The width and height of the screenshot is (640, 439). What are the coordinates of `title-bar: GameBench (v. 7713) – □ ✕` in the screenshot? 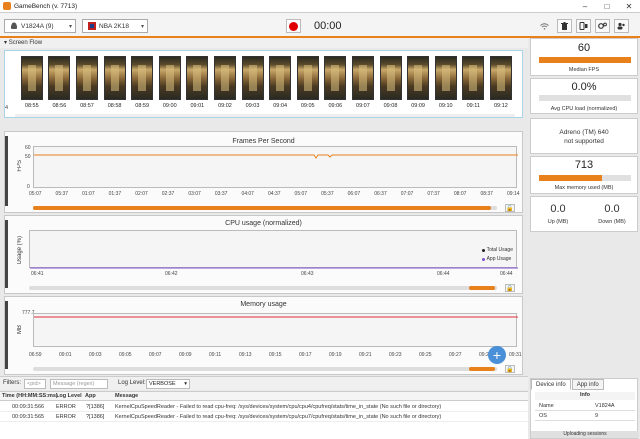 It's located at (320, 6).